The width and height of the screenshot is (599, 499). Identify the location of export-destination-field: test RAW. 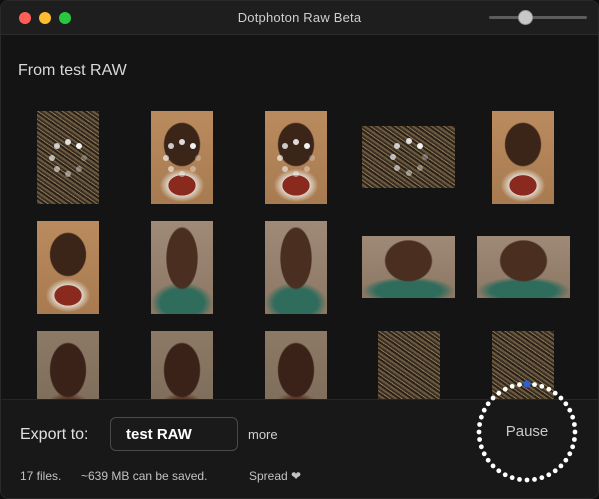
(174, 434).